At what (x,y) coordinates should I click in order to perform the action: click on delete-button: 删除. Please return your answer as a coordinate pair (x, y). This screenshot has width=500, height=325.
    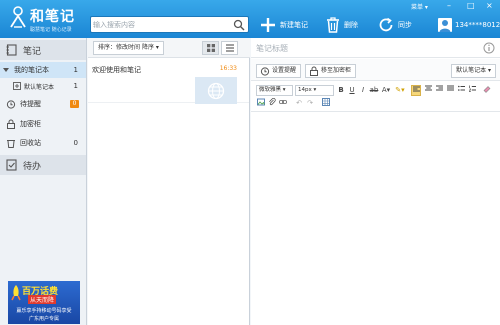
    Looking at the image, I should click on (341, 25).